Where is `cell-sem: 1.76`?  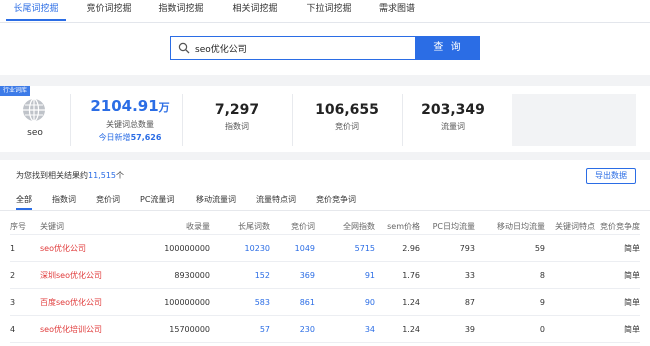 cell-sem: 1.76 is located at coordinates (397, 275).